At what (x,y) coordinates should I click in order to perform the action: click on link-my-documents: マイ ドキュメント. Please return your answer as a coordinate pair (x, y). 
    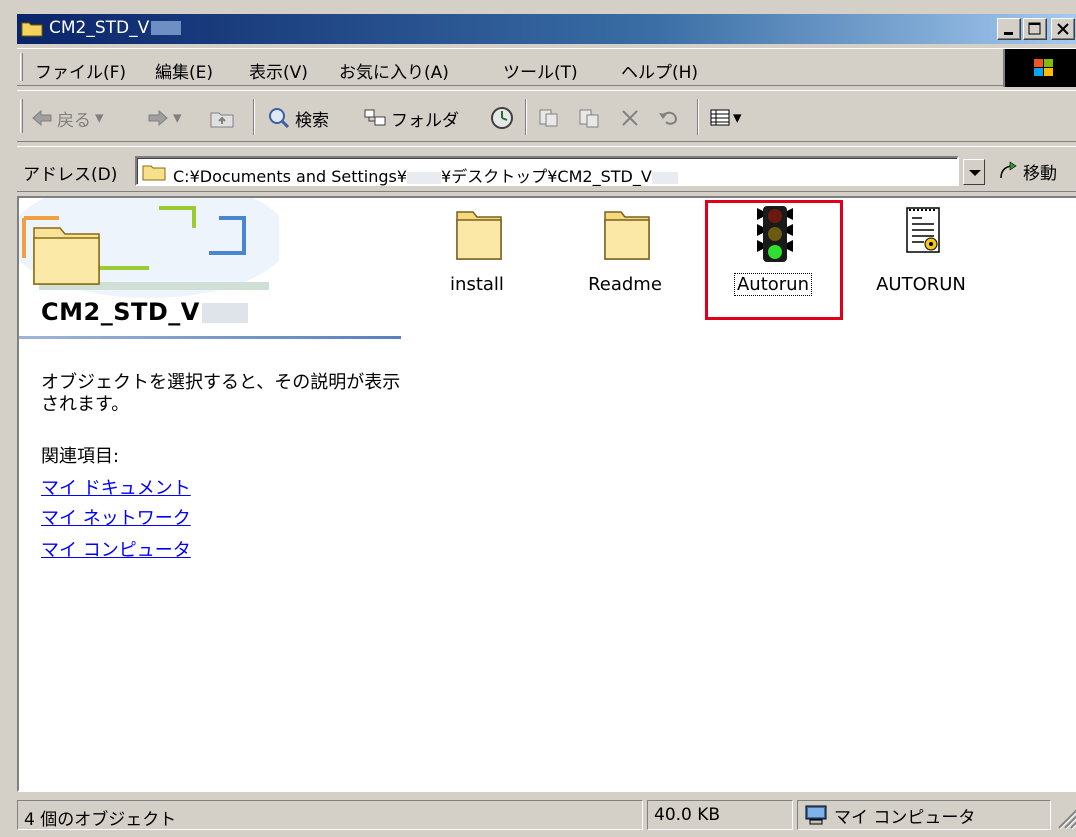
    Looking at the image, I should click on (116, 487).